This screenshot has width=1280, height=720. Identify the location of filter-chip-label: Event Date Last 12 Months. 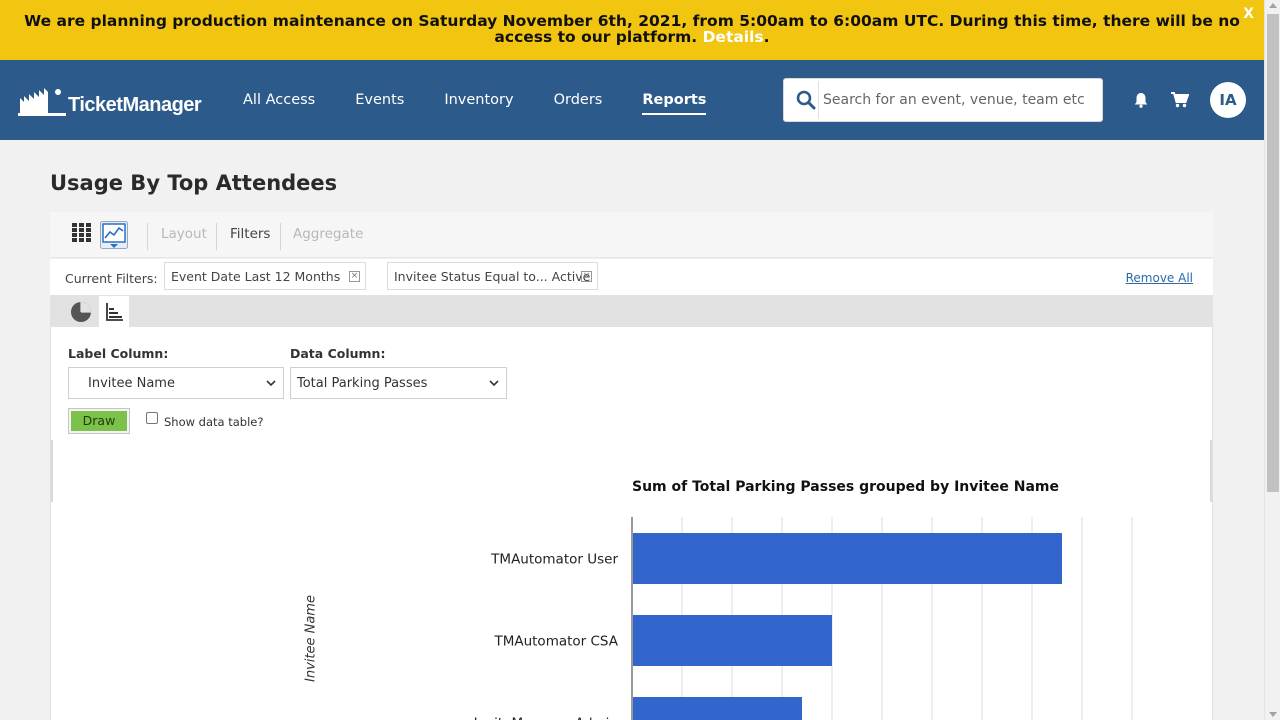
(256, 276).